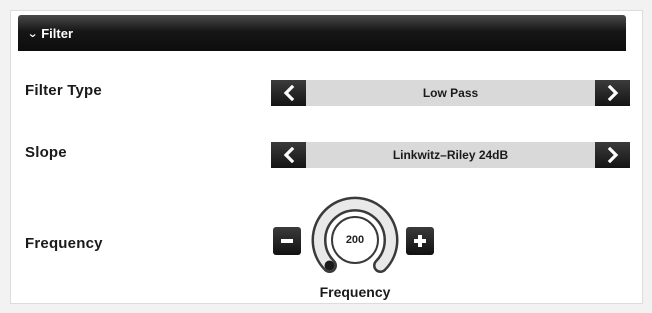 The height and width of the screenshot is (313, 652). What do you see at coordinates (63, 90) in the screenshot?
I see `filter-type-label: Filter Type` at bounding box center [63, 90].